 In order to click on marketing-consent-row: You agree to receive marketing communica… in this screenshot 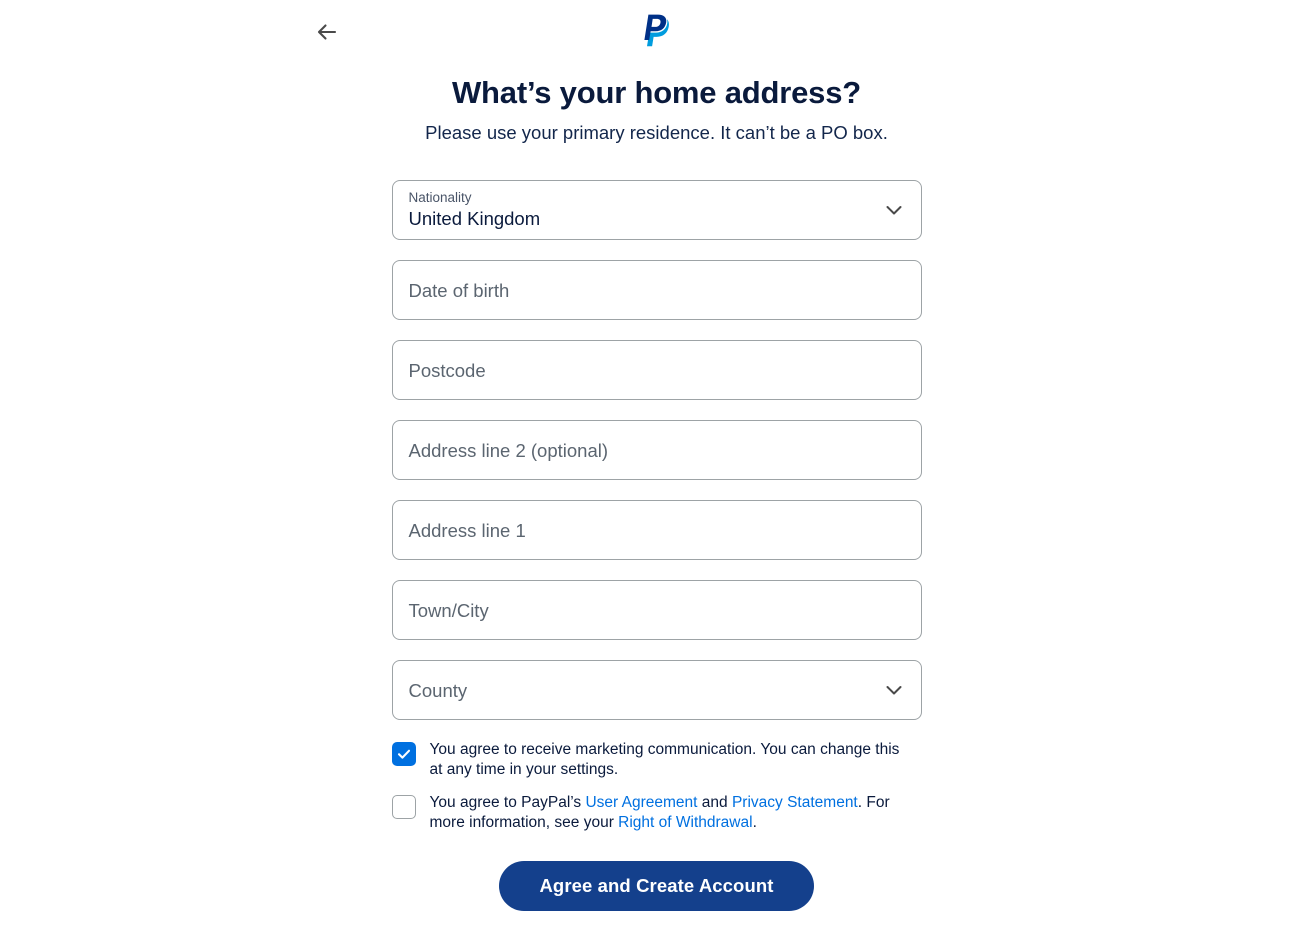, I will do `click(656, 760)`.